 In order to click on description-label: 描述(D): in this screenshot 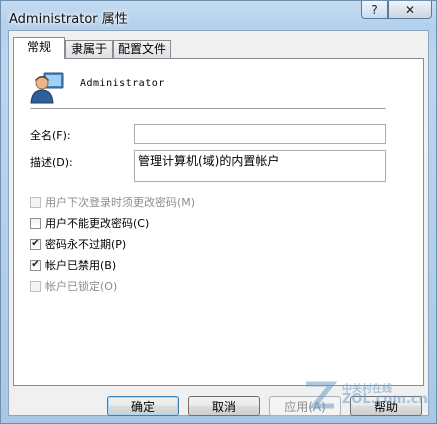, I will do `click(51, 162)`.